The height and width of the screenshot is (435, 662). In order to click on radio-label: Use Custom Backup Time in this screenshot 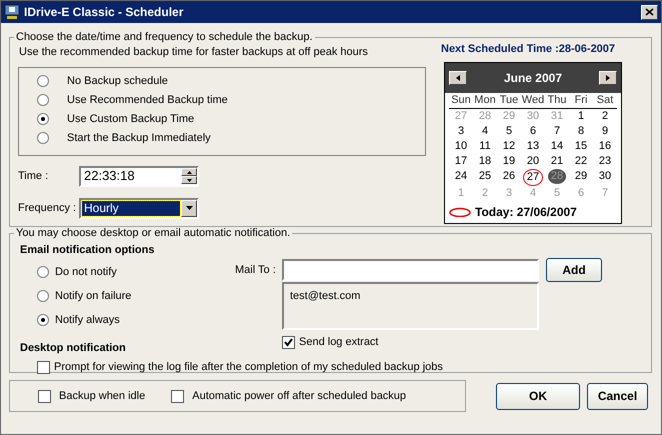, I will do `click(130, 119)`.